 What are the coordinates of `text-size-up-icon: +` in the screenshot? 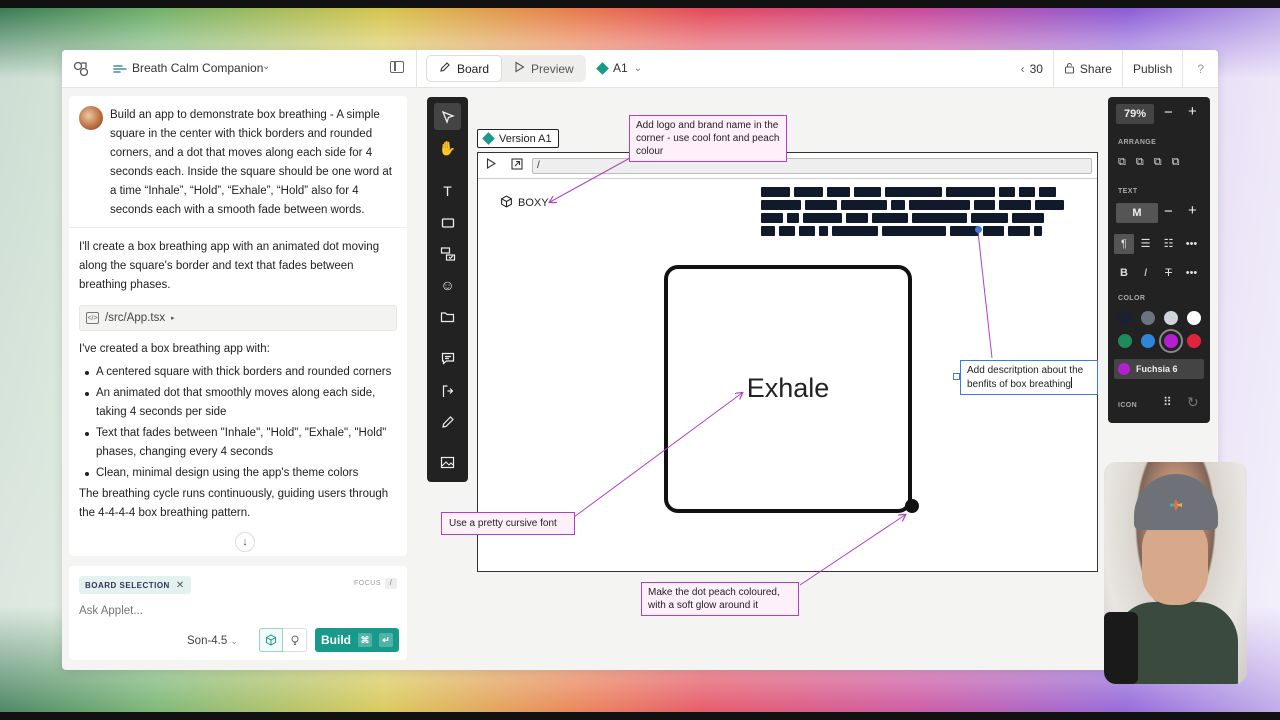 It's located at (1192, 210).